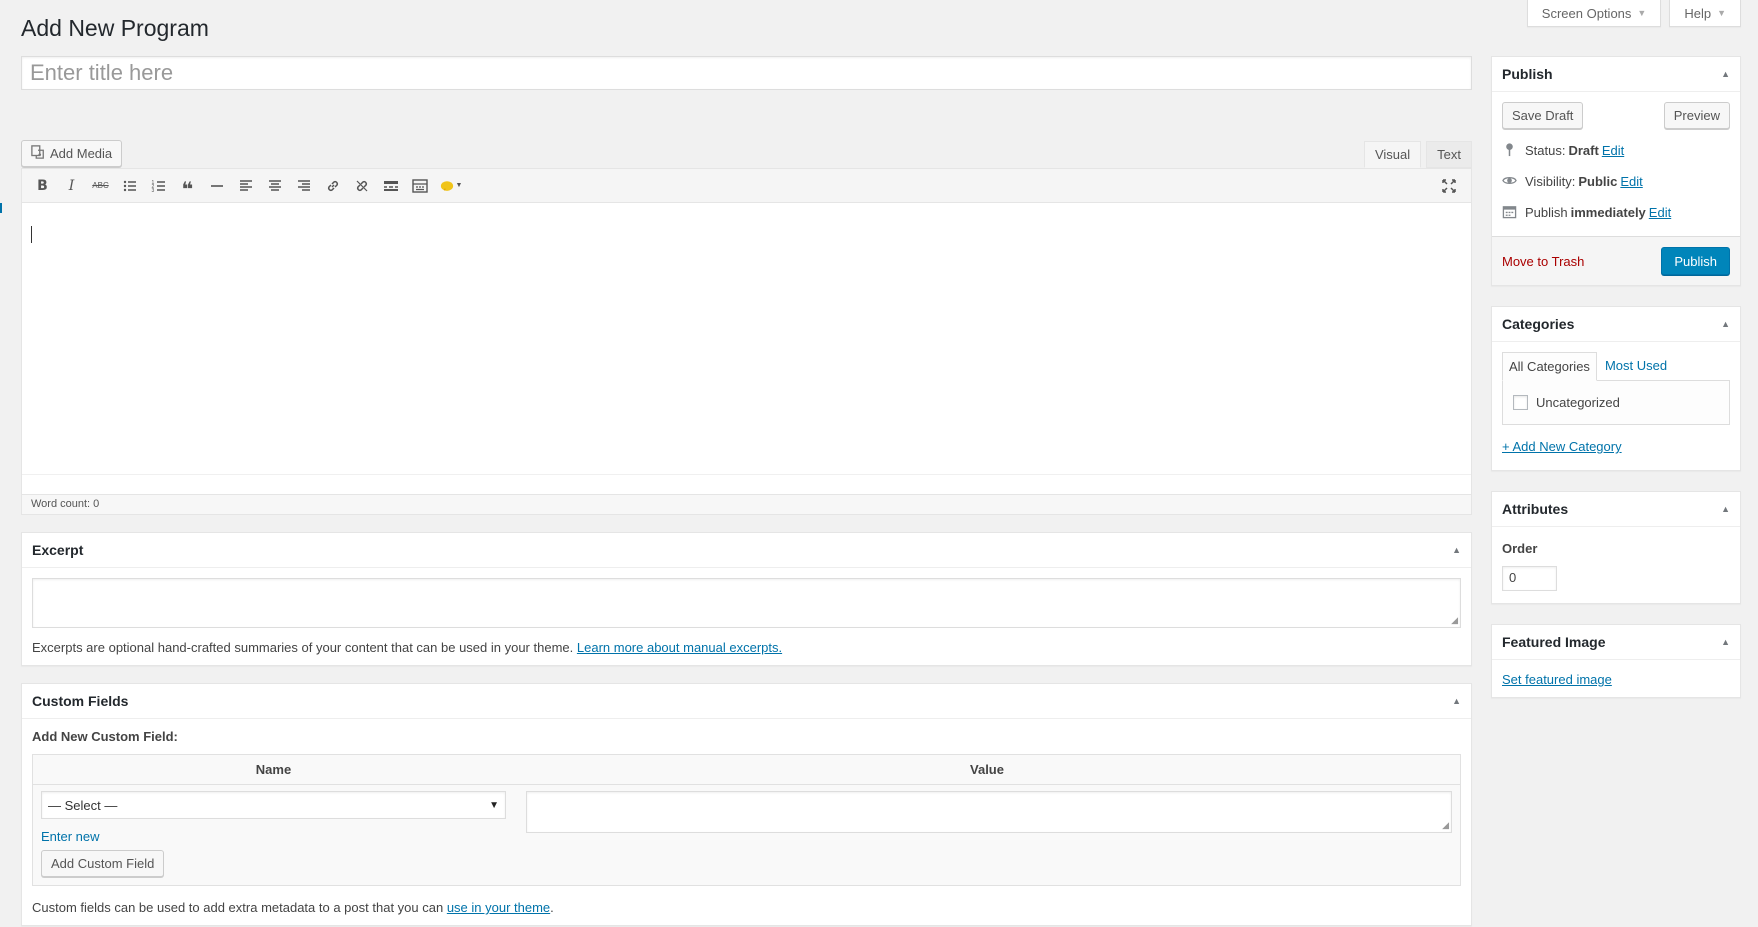 The width and height of the screenshot is (1758, 927). What do you see at coordinates (1535, 509) in the screenshot?
I see `attributes-title: Attributes` at bounding box center [1535, 509].